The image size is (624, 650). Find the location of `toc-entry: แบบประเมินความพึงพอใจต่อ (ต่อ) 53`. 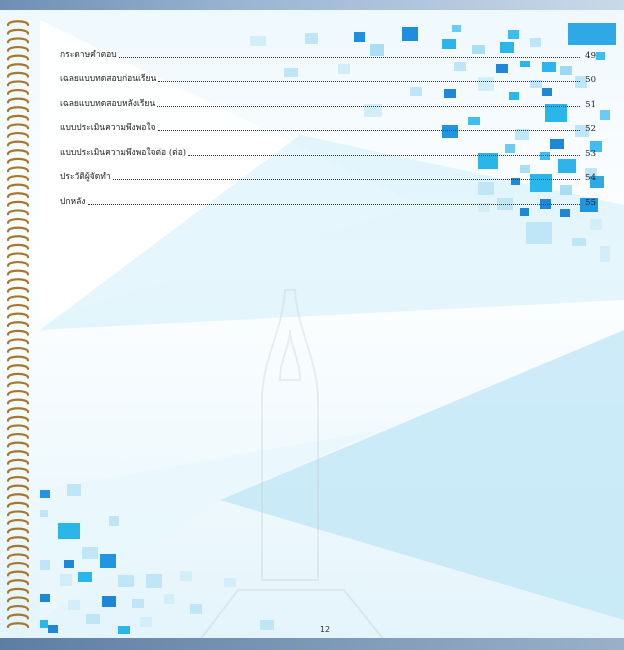

toc-entry: แบบประเมินความพึงพอใจต่อ (ต่อ) 53 is located at coordinates (328, 146).